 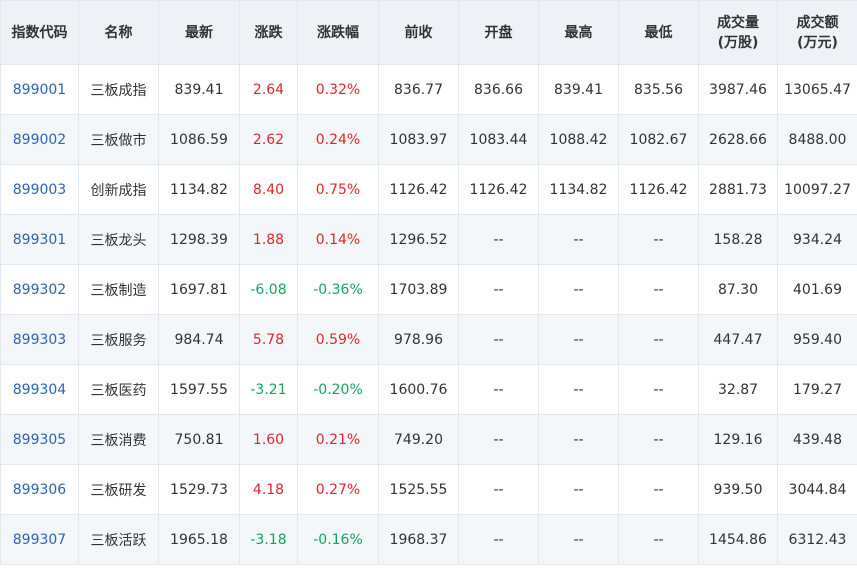 What do you see at coordinates (118, 439) in the screenshot?
I see `cell-name: 三板消费` at bounding box center [118, 439].